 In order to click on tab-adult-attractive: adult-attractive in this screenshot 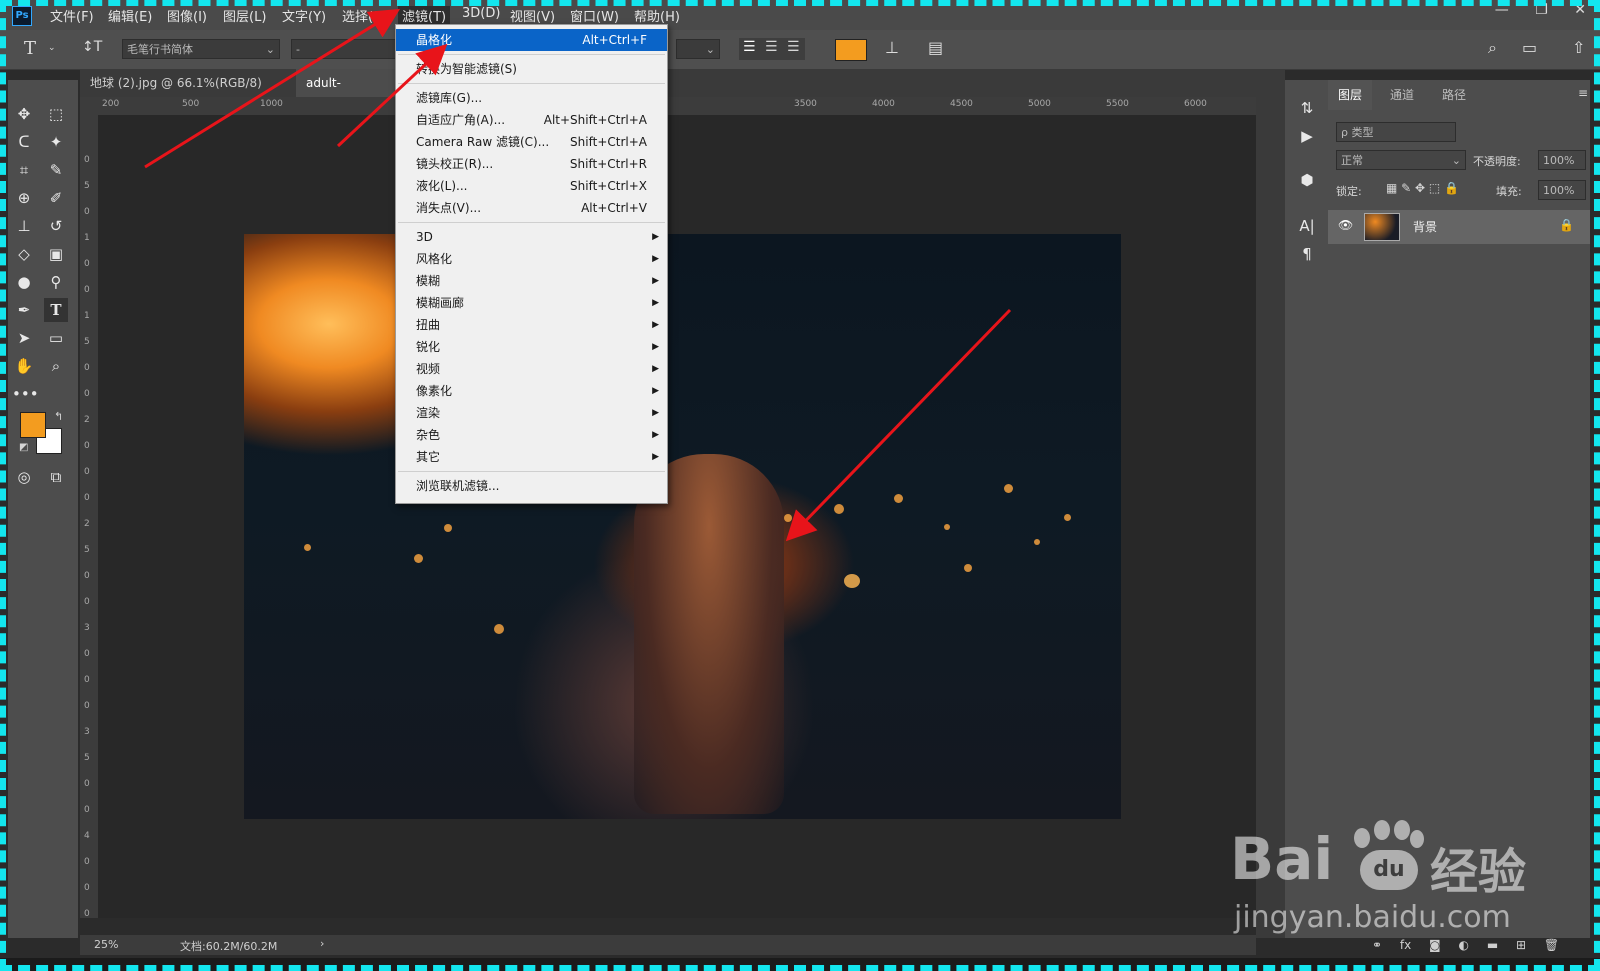, I will do `click(351, 93)`.